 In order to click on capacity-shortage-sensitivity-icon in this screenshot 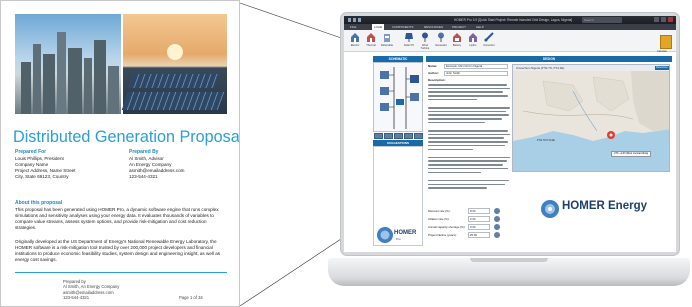, I will do `click(497, 227)`.